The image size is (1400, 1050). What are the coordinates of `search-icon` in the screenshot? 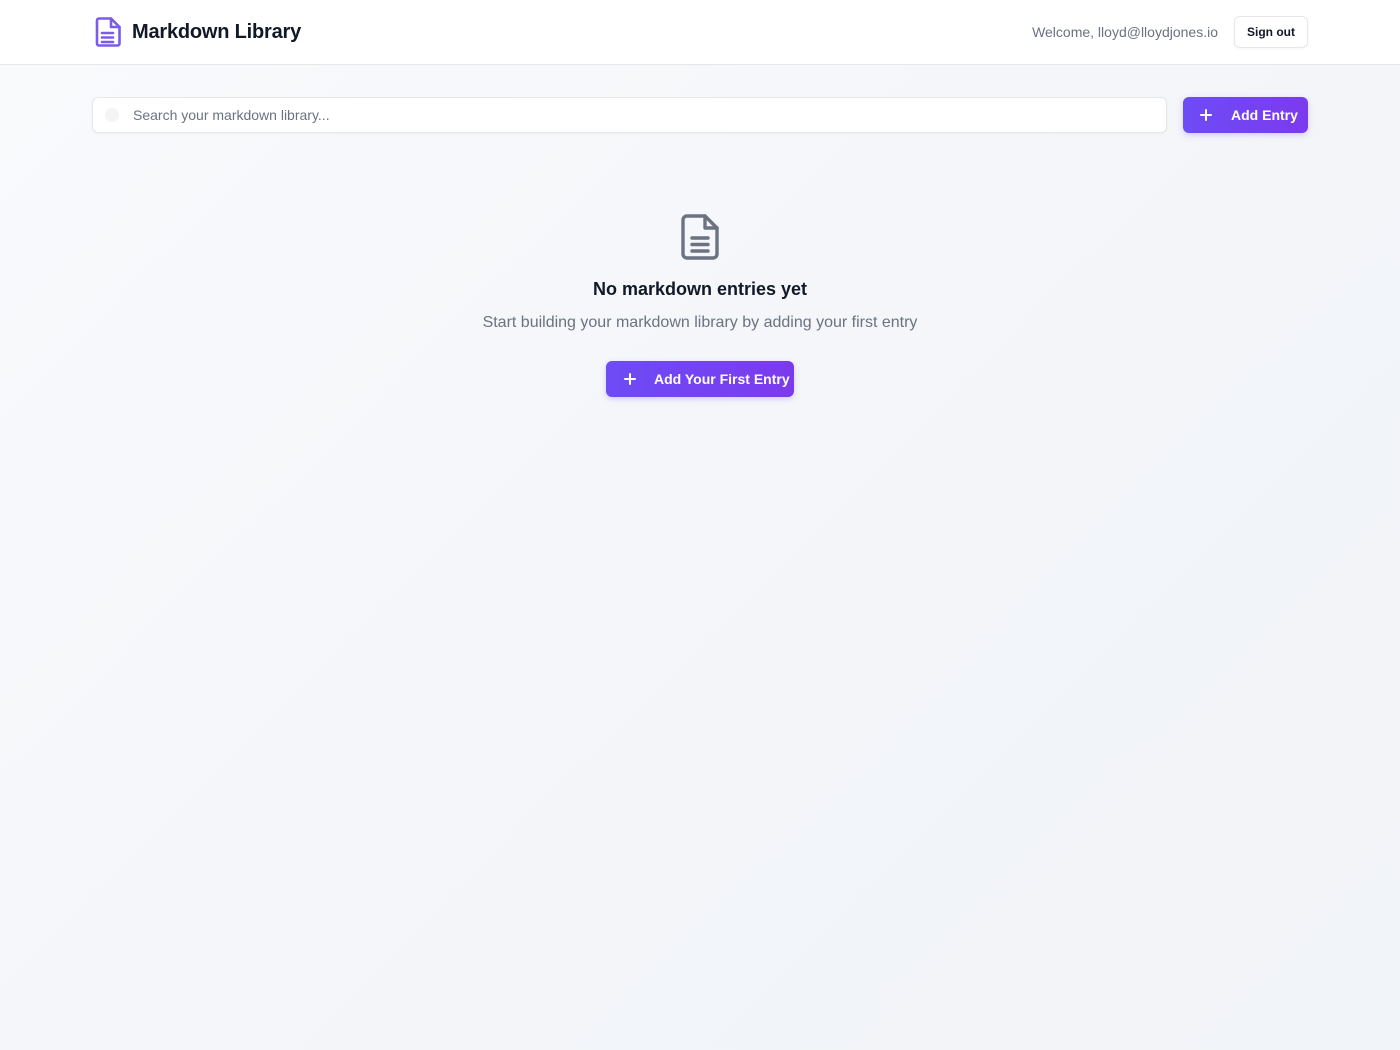 It's located at (112, 115).